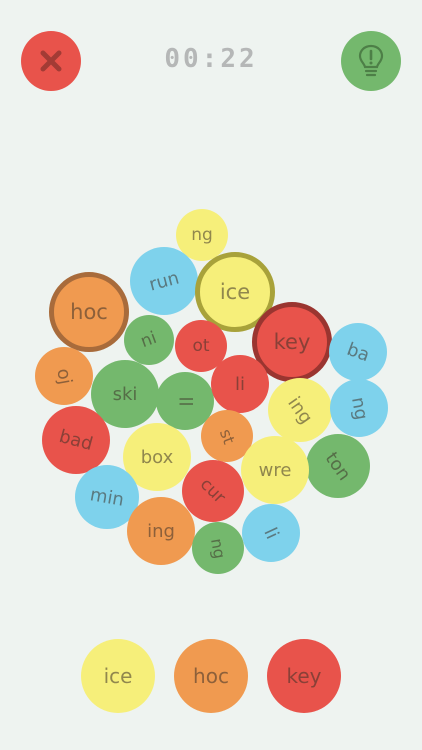  I want to click on bubble-label: run, so click(164, 281).